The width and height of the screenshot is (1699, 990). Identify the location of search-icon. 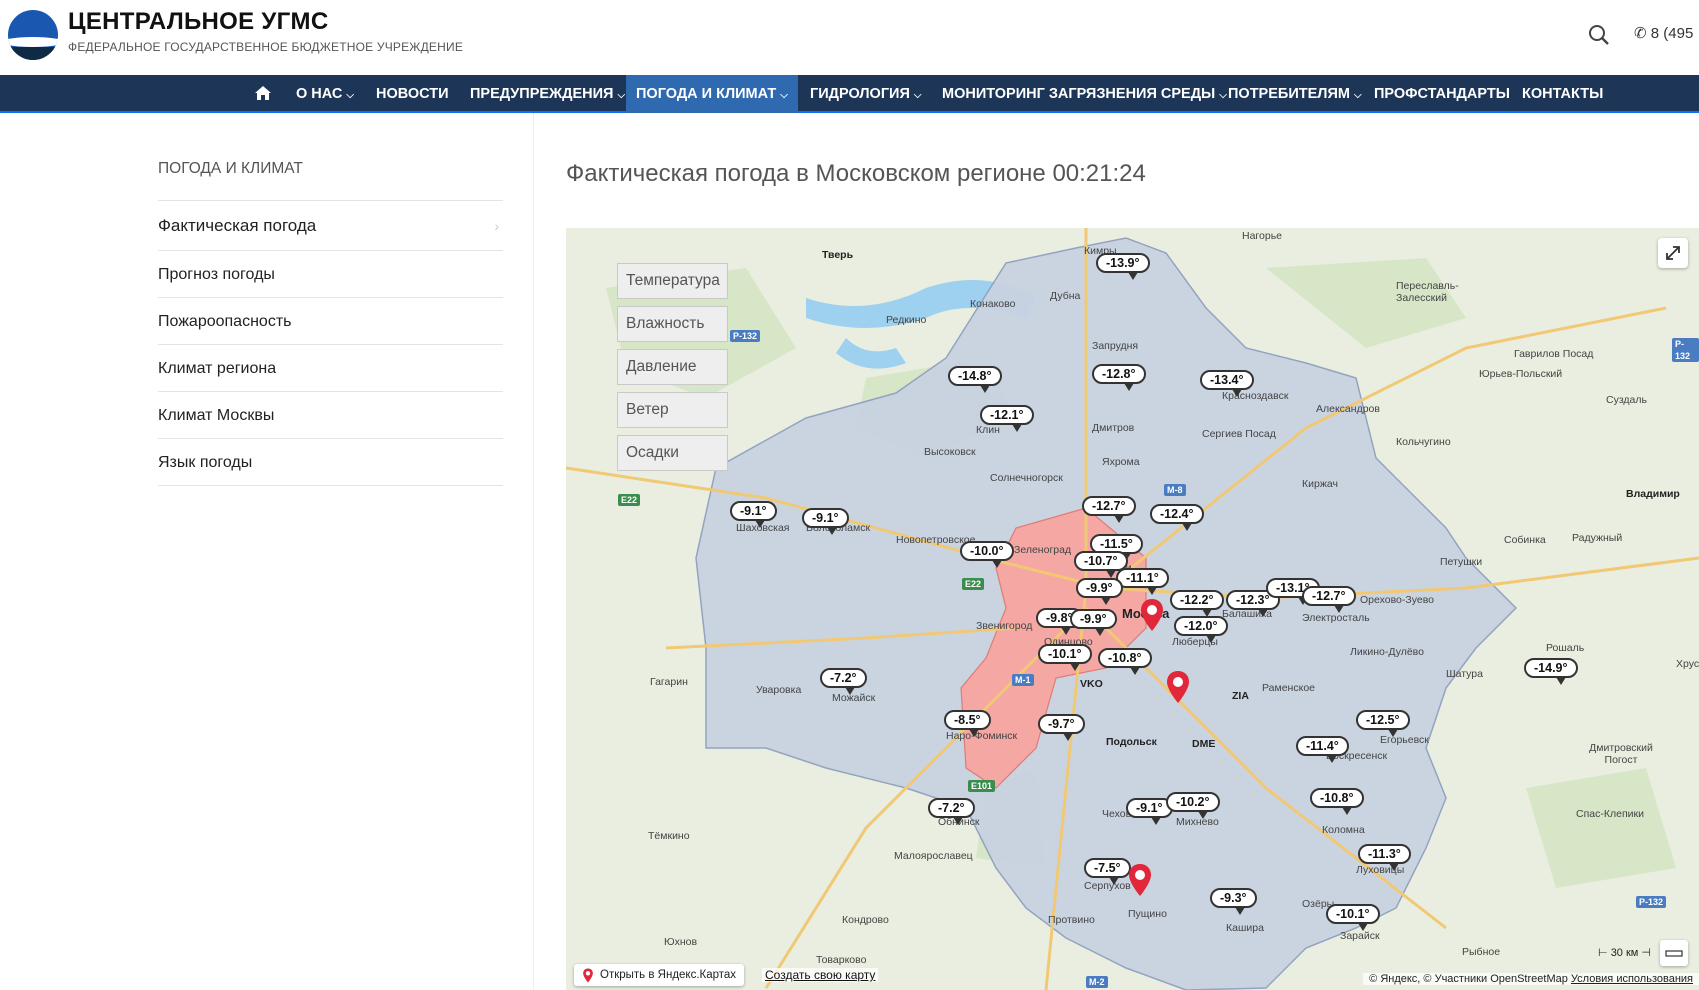
(1599, 35).